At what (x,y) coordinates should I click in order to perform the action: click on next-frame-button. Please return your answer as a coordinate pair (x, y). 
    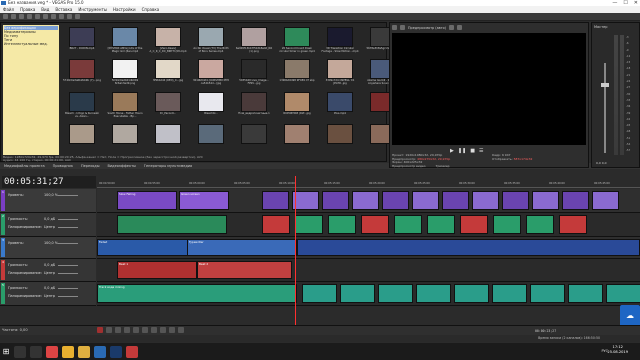
    Looking at the image, I should click on (181, 330).